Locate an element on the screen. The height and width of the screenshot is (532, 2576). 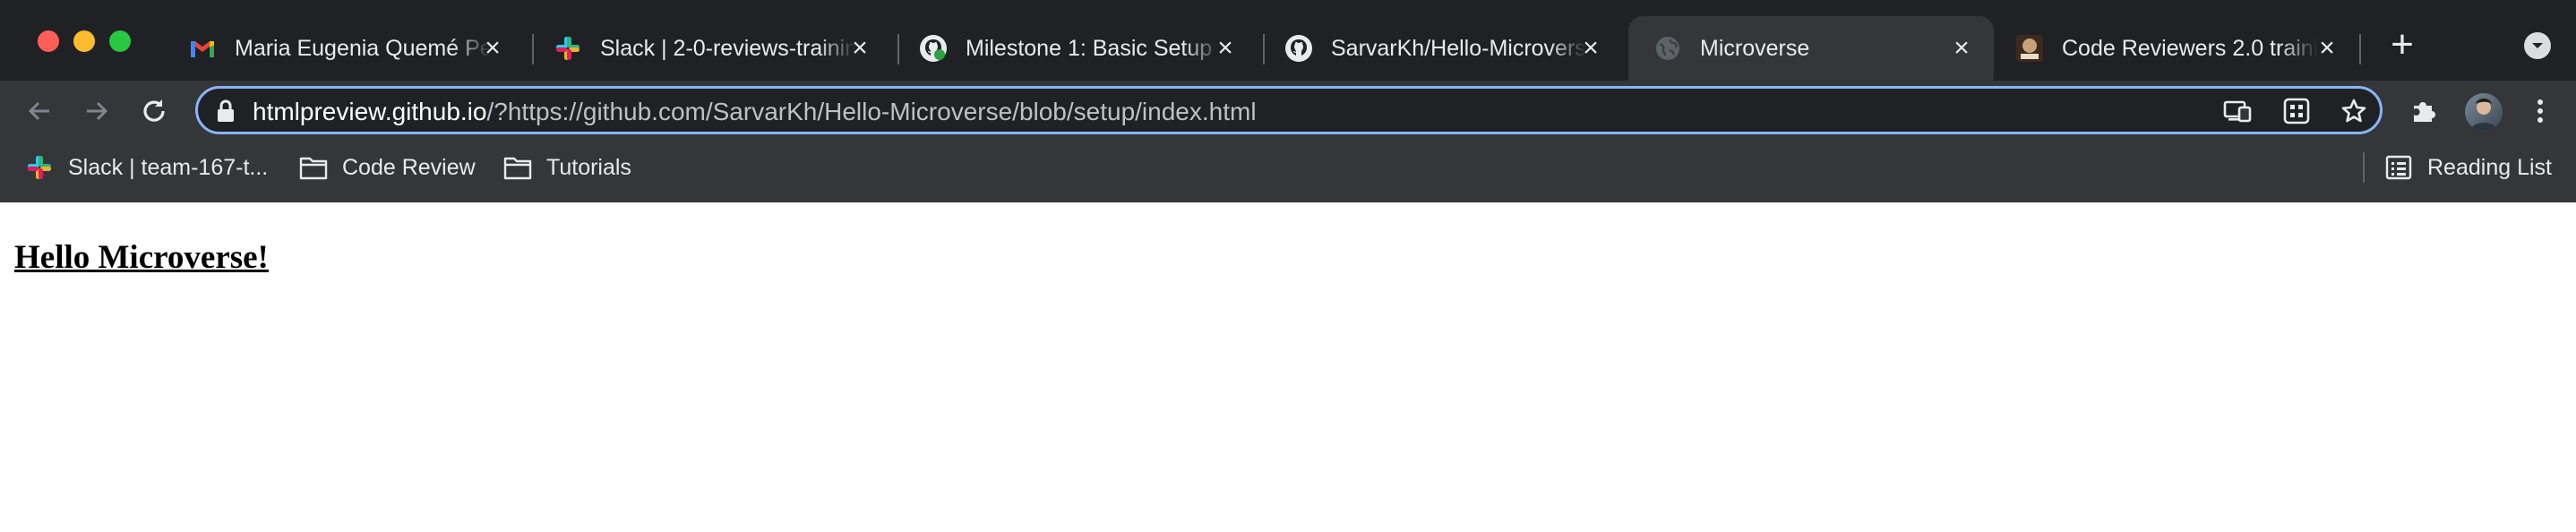
reload-icon is located at coordinates (154, 110).